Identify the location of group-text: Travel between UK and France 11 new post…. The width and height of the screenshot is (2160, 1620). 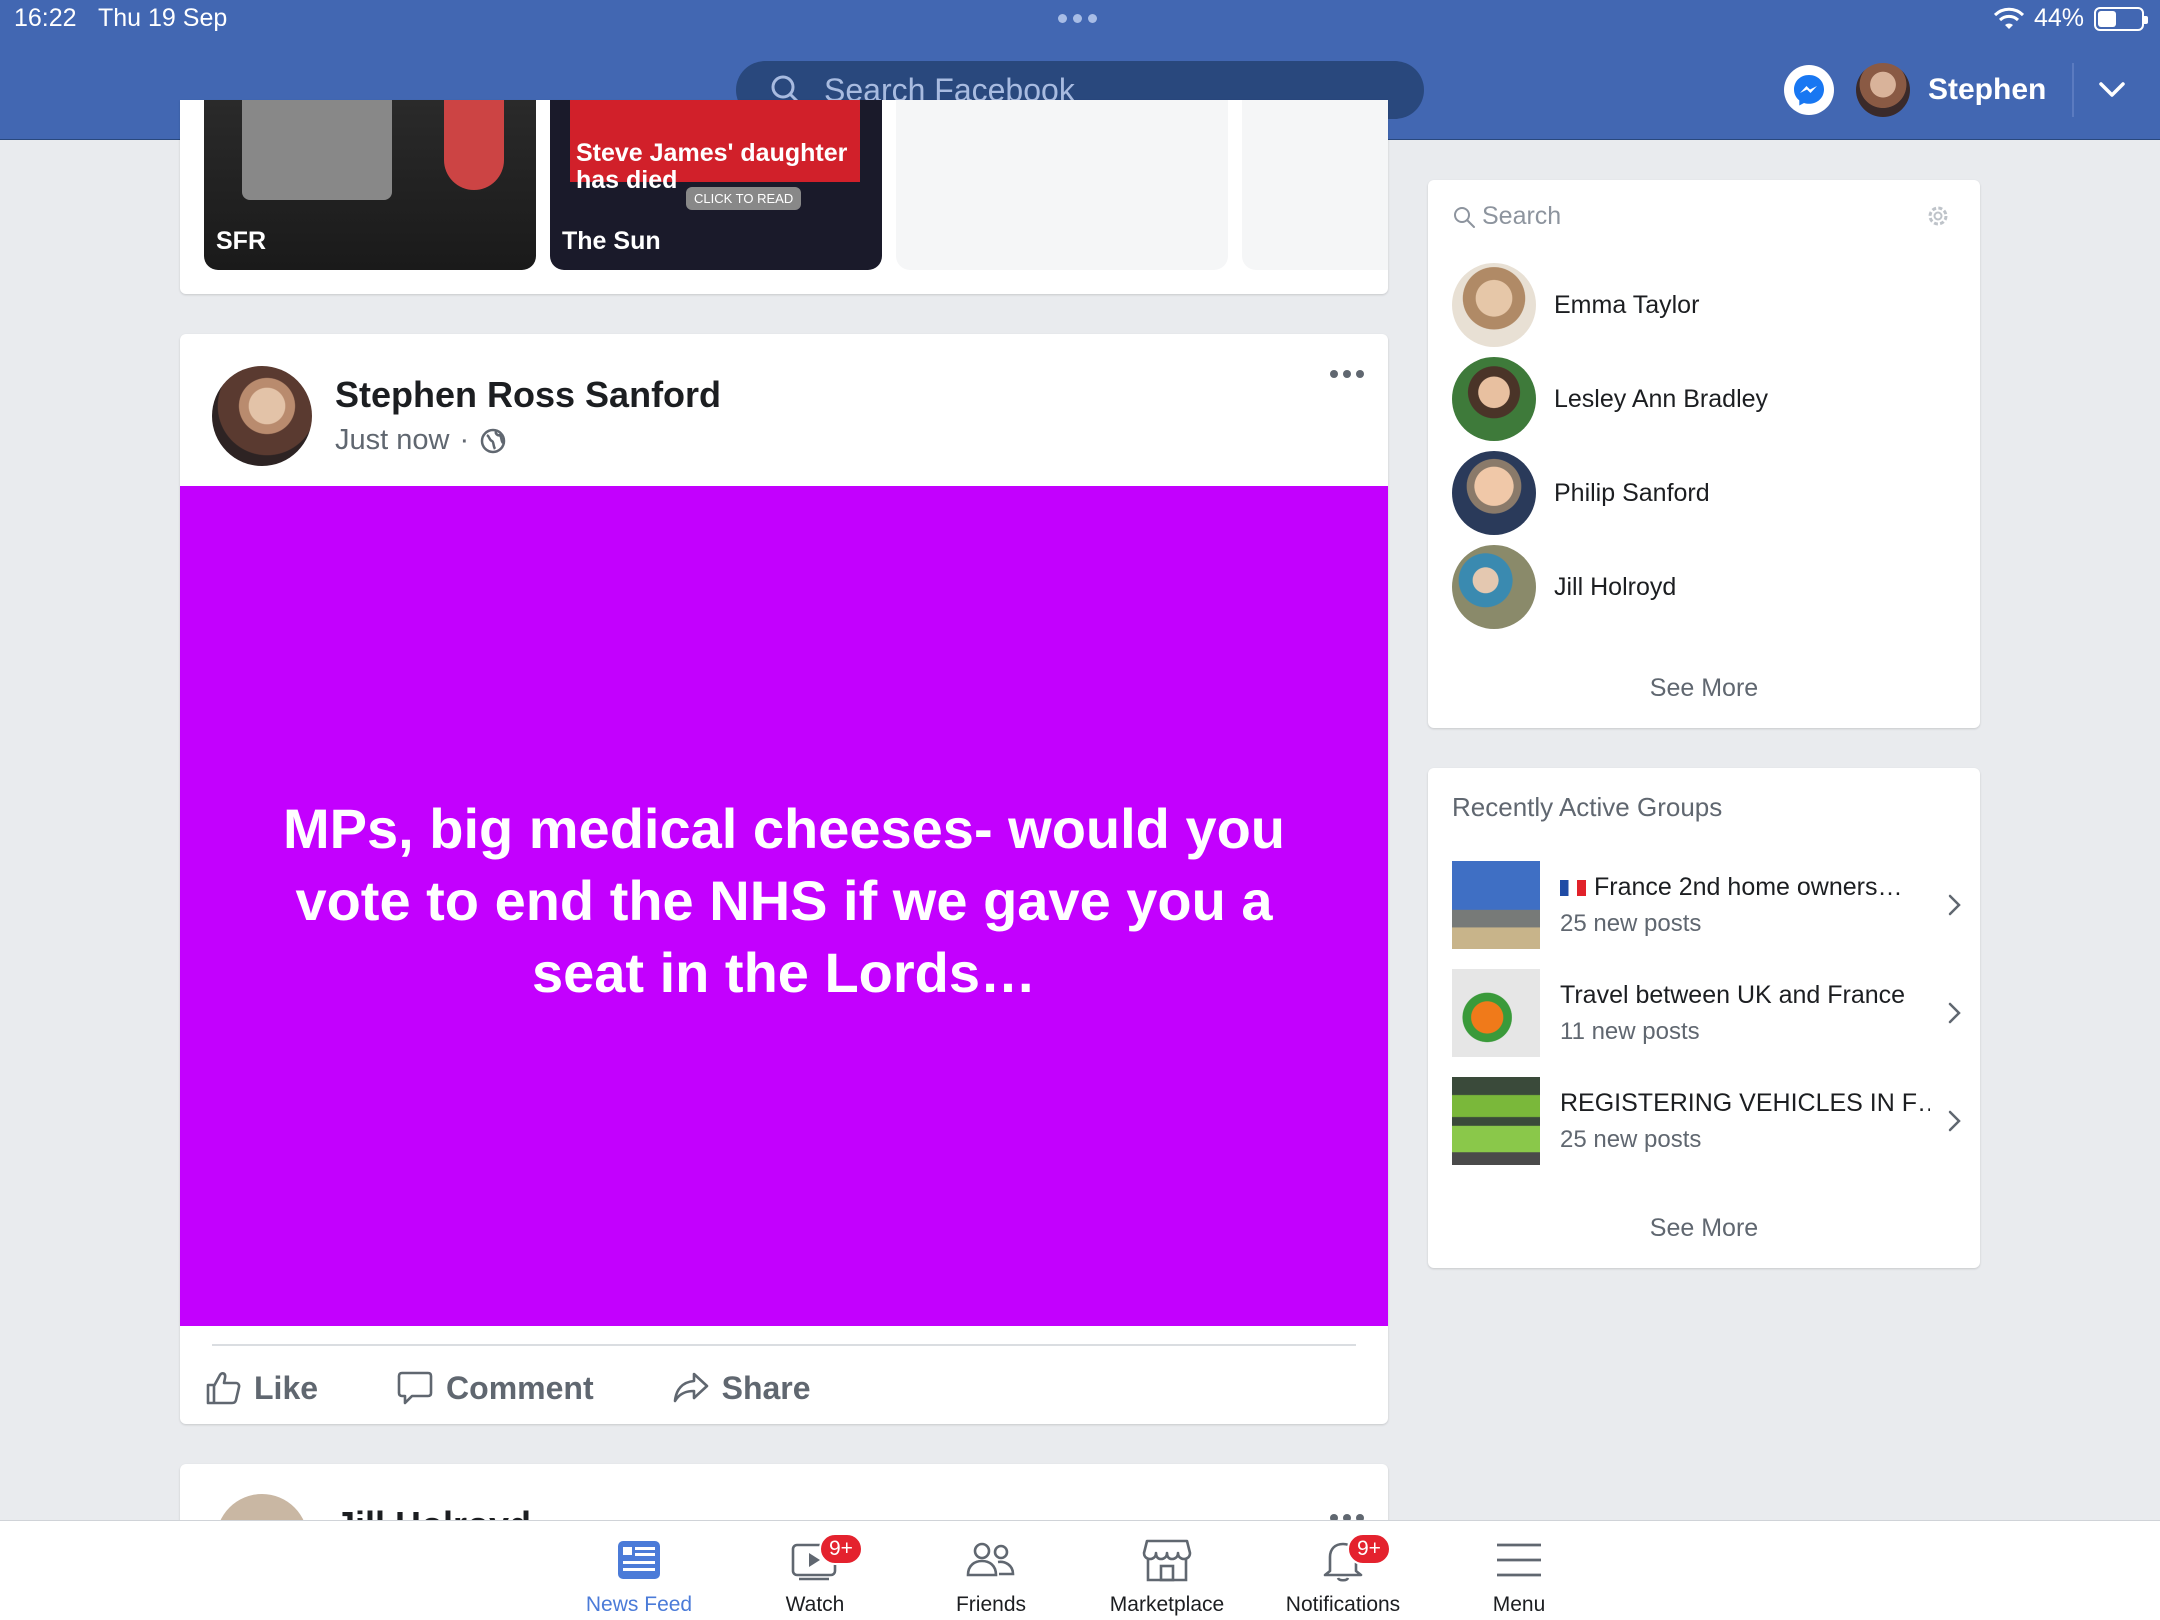
(1745, 1013).